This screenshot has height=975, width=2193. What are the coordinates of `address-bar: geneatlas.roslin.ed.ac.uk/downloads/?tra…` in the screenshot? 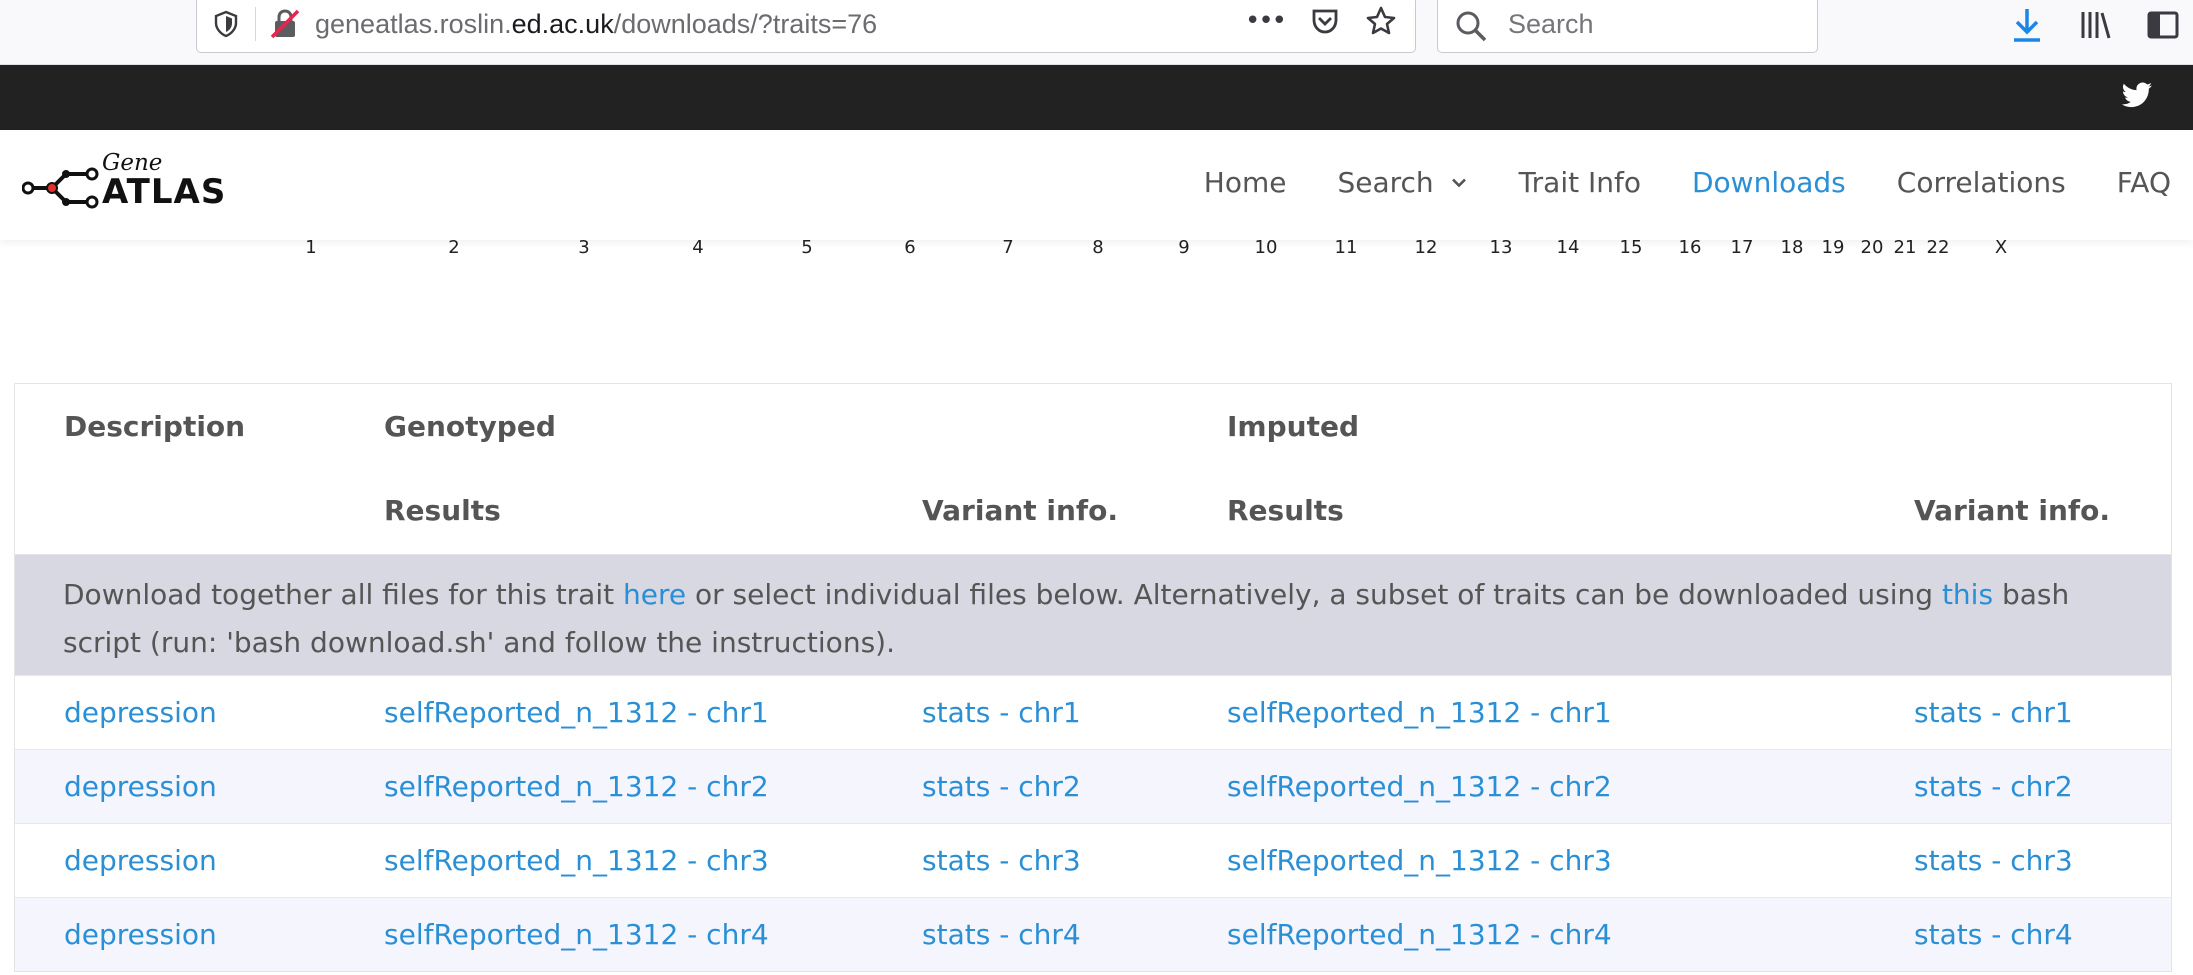 It's located at (806, 26).